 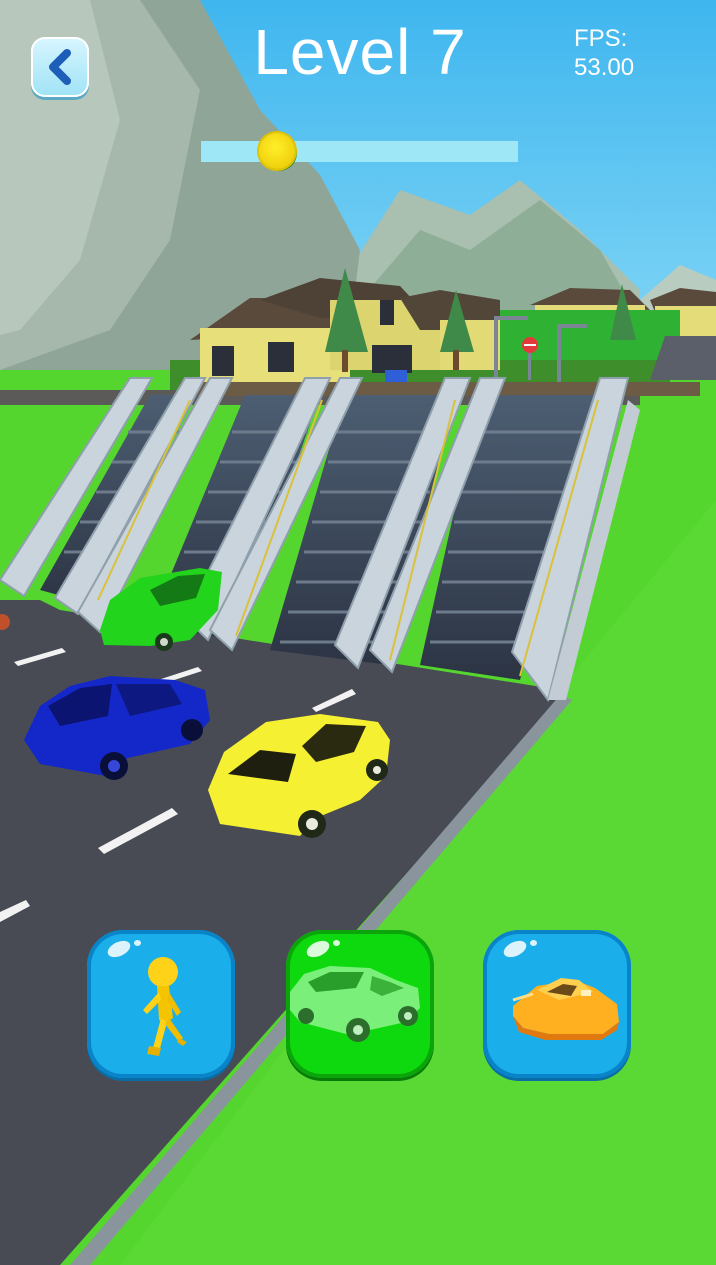 I want to click on fps-value: 53.00, so click(x=604, y=67).